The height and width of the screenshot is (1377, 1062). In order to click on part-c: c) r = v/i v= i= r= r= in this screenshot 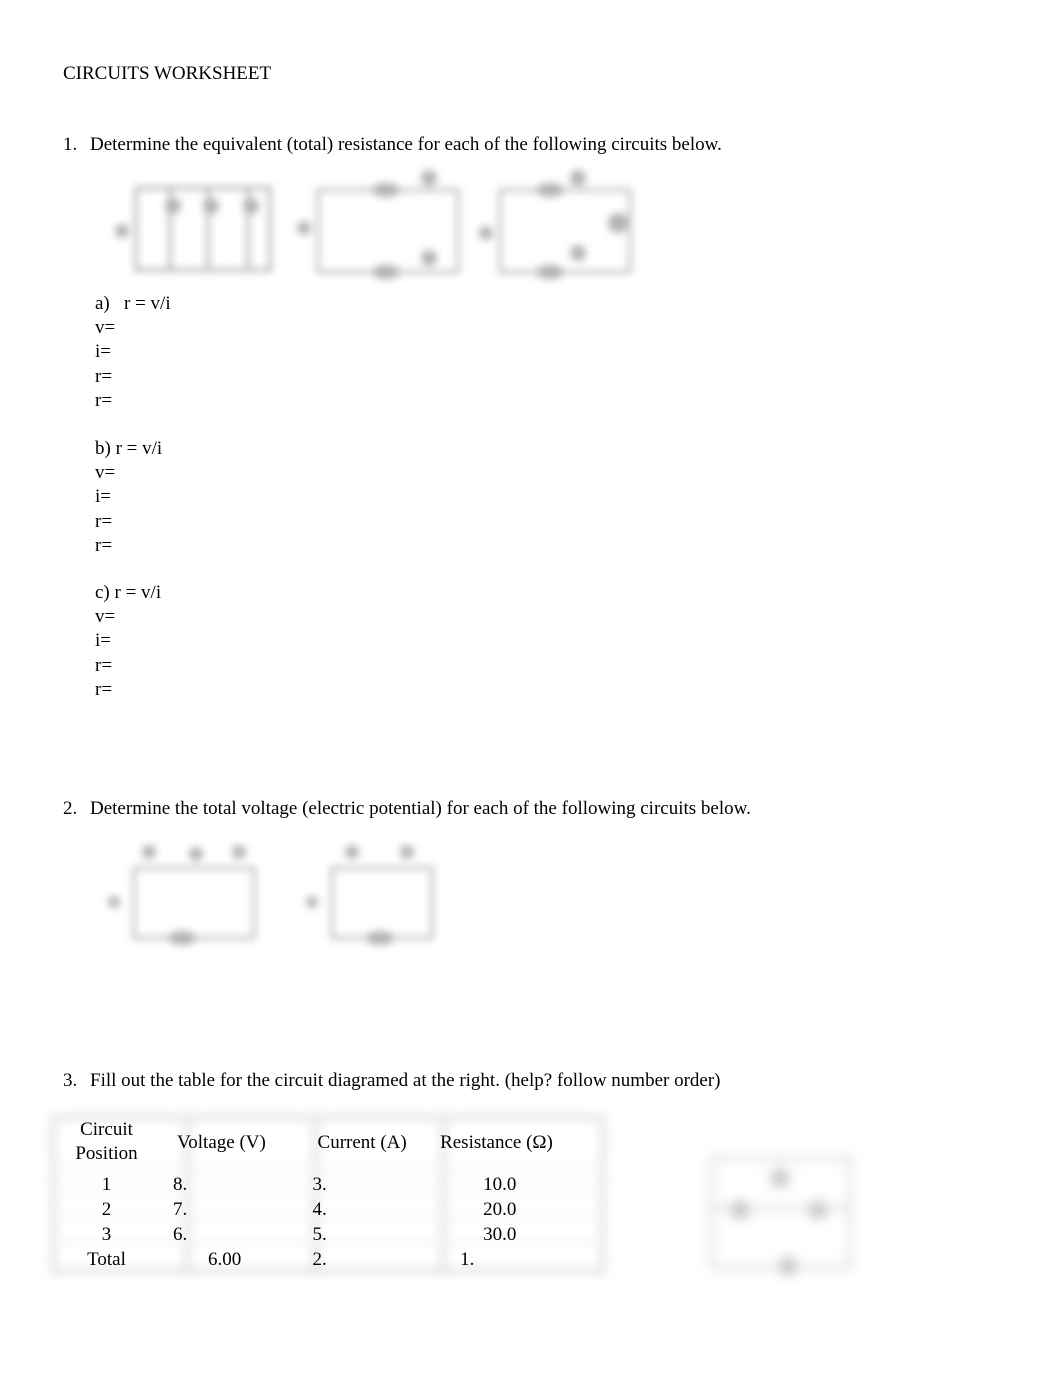, I will do `click(128, 641)`.